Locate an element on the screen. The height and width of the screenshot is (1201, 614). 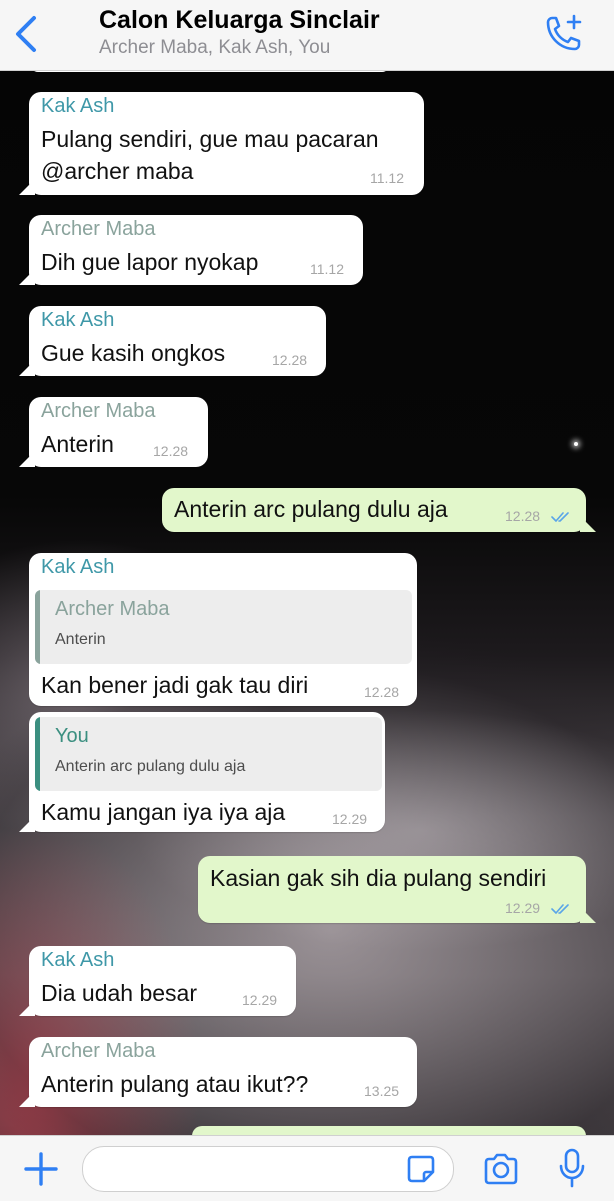
composer-bar is located at coordinates (307, 1168).